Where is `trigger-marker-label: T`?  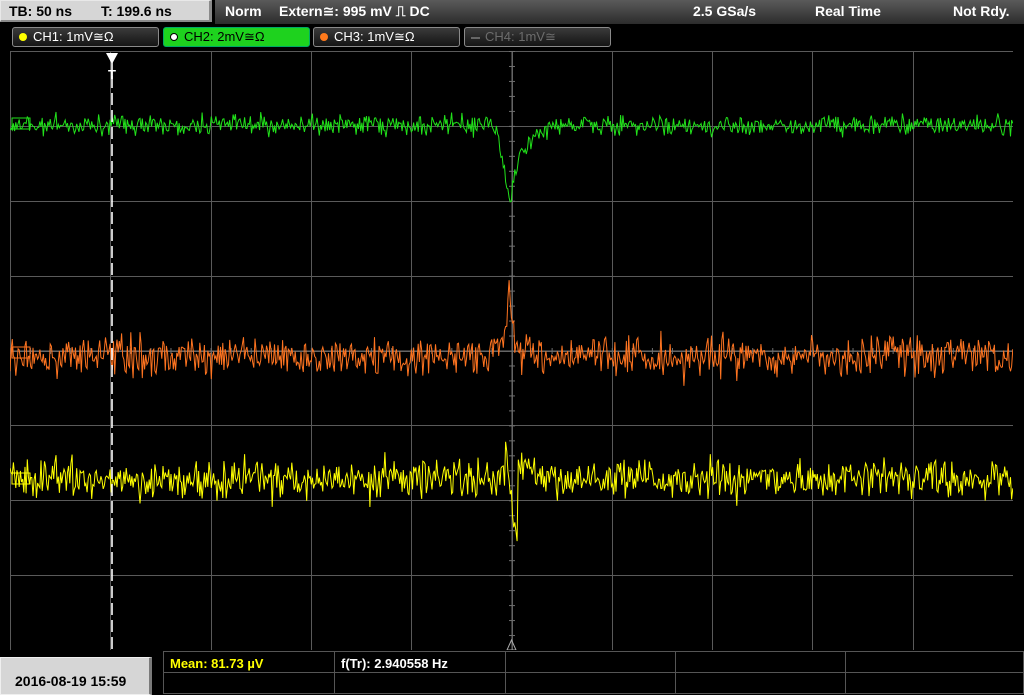
trigger-marker-label: T is located at coordinates (112, 74).